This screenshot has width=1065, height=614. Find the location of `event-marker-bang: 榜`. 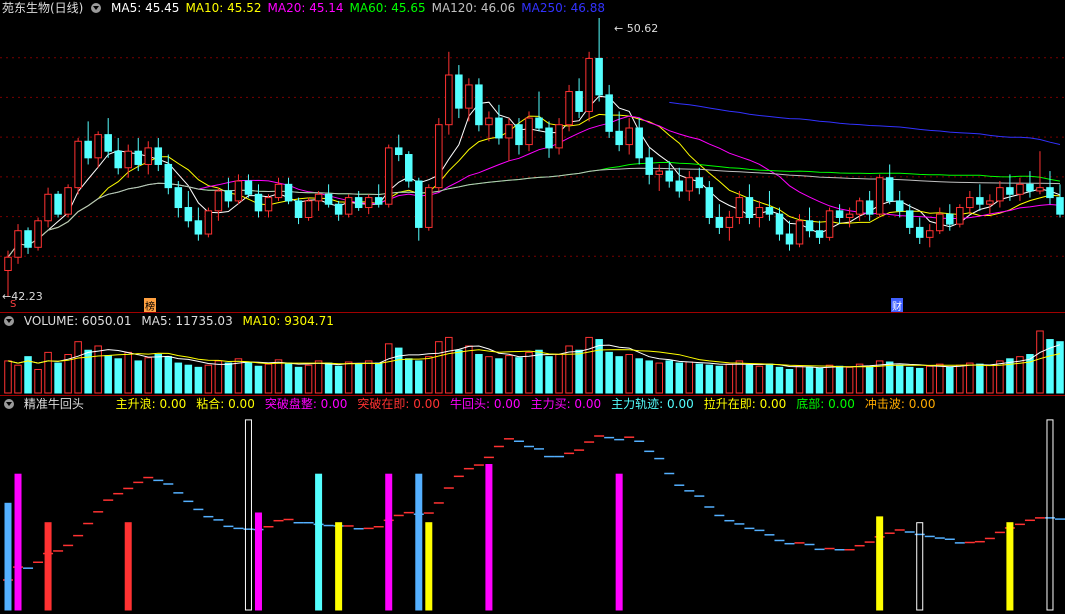

event-marker-bang: 榜 is located at coordinates (150, 305).